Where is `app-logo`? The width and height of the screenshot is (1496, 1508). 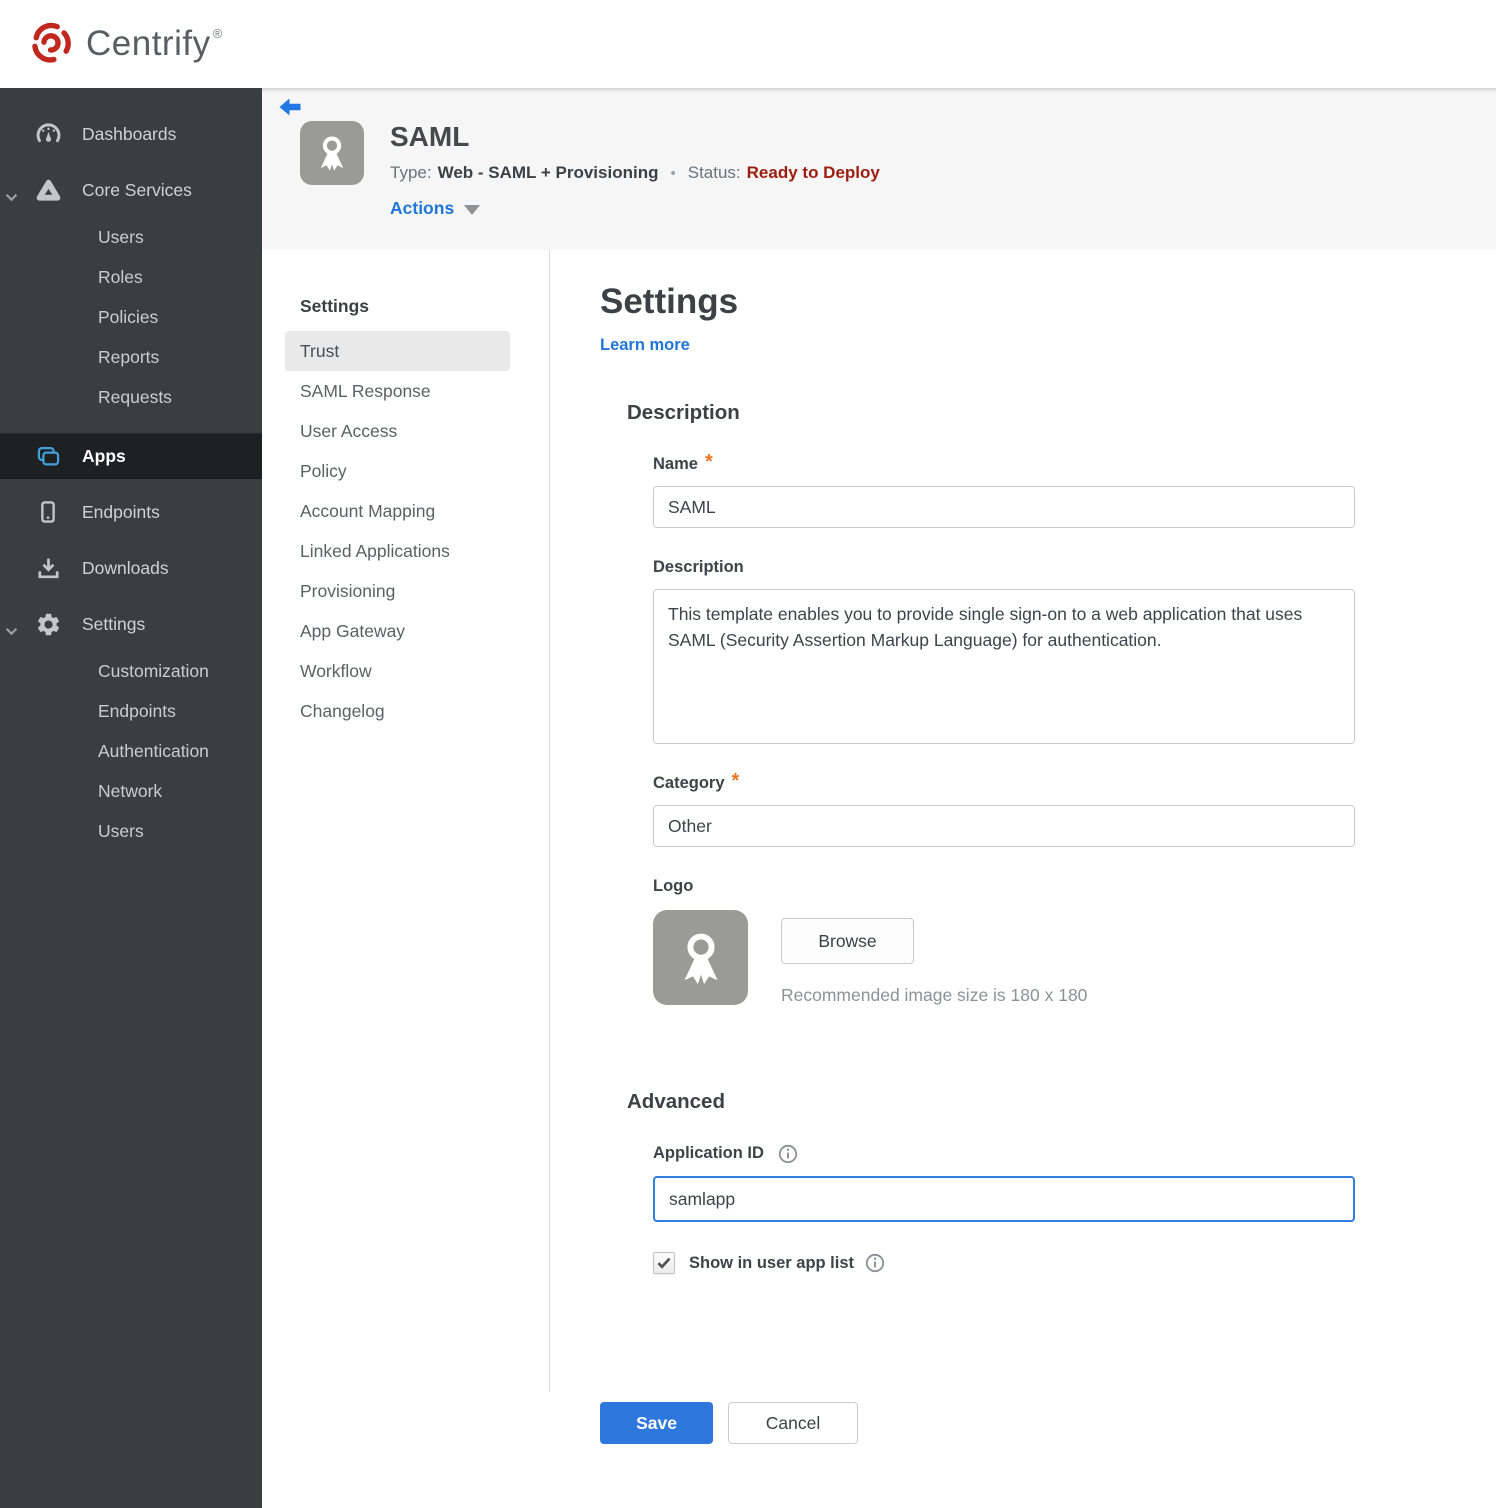
app-logo is located at coordinates (332, 153).